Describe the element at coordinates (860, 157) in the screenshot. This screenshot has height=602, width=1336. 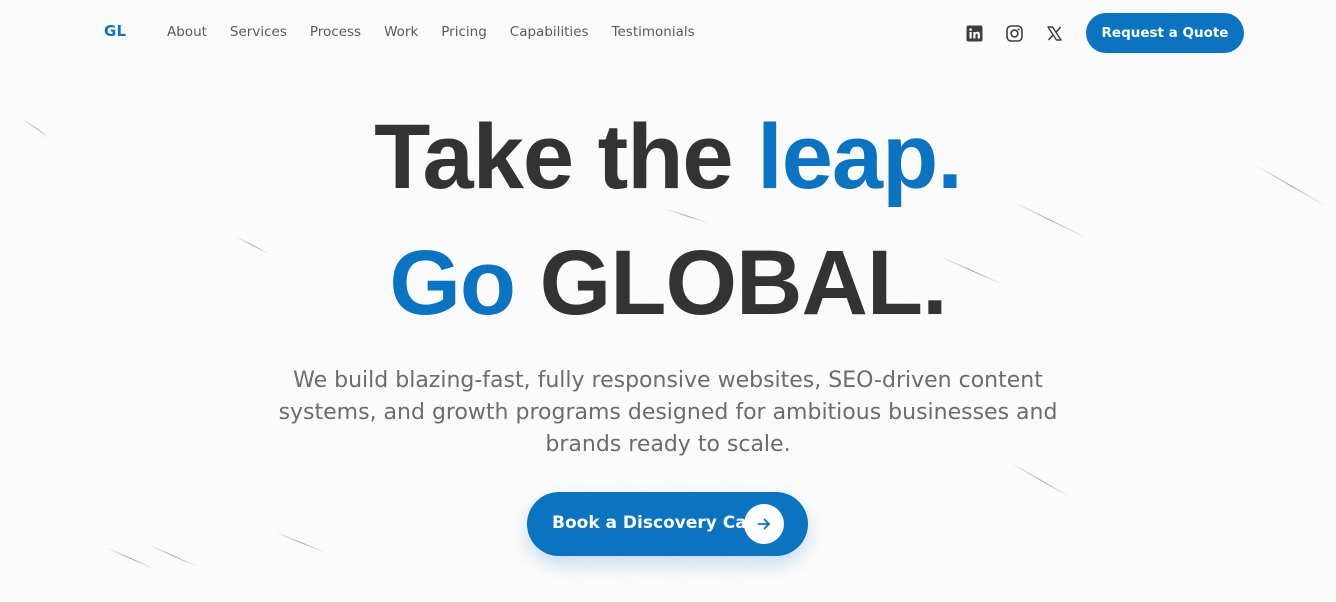
I see `hero-headline-accent: leap.` at that location.